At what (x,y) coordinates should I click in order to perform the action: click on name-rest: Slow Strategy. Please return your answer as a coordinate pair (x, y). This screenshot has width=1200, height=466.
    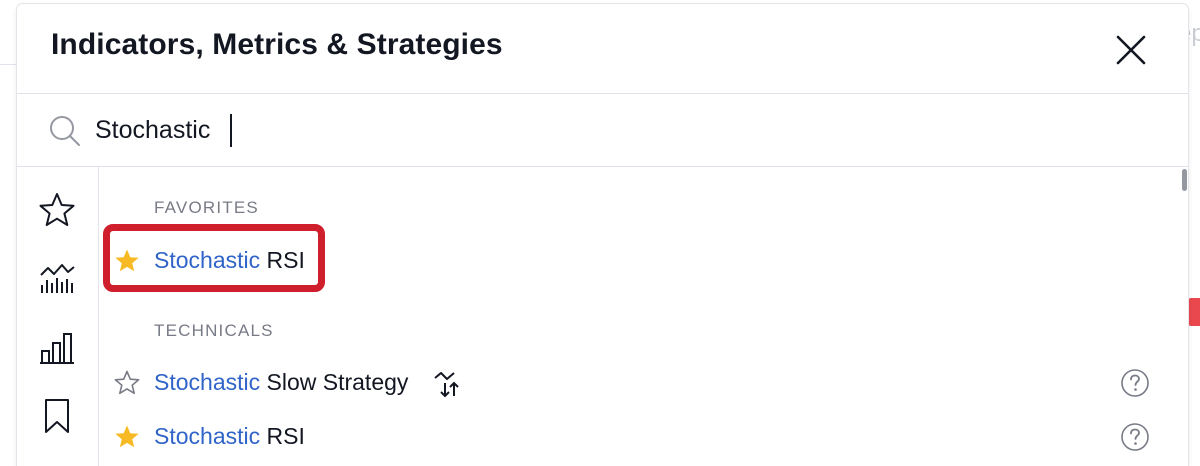
    Looking at the image, I should click on (334, 382).